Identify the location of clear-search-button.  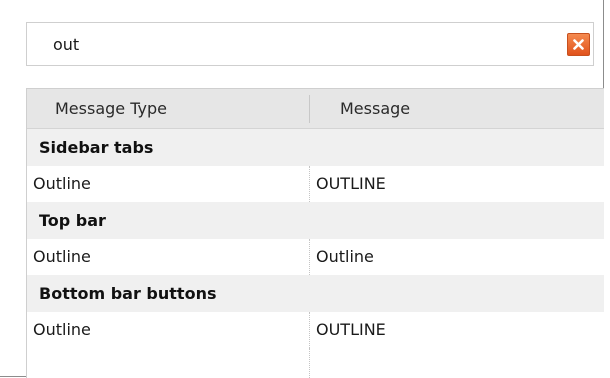
(578, 44).